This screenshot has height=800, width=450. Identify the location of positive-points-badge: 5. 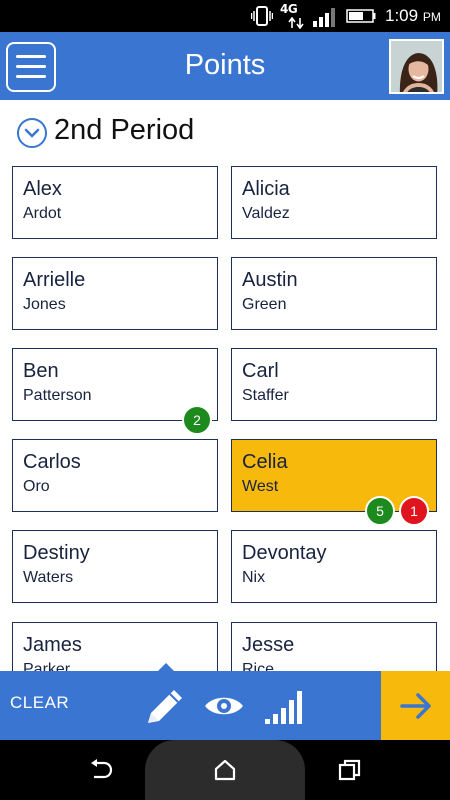
(380, 511).